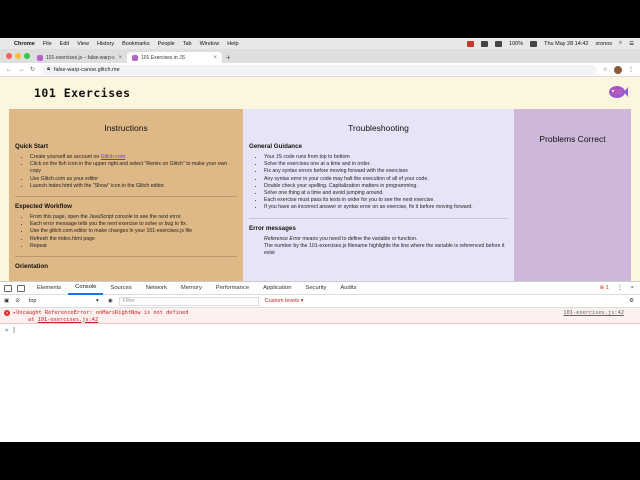 The height and width of the screenshot is (480, 640). Describe the element at coordinates (607, 288) in the screenshot. I see `error-count: 1` at that location.